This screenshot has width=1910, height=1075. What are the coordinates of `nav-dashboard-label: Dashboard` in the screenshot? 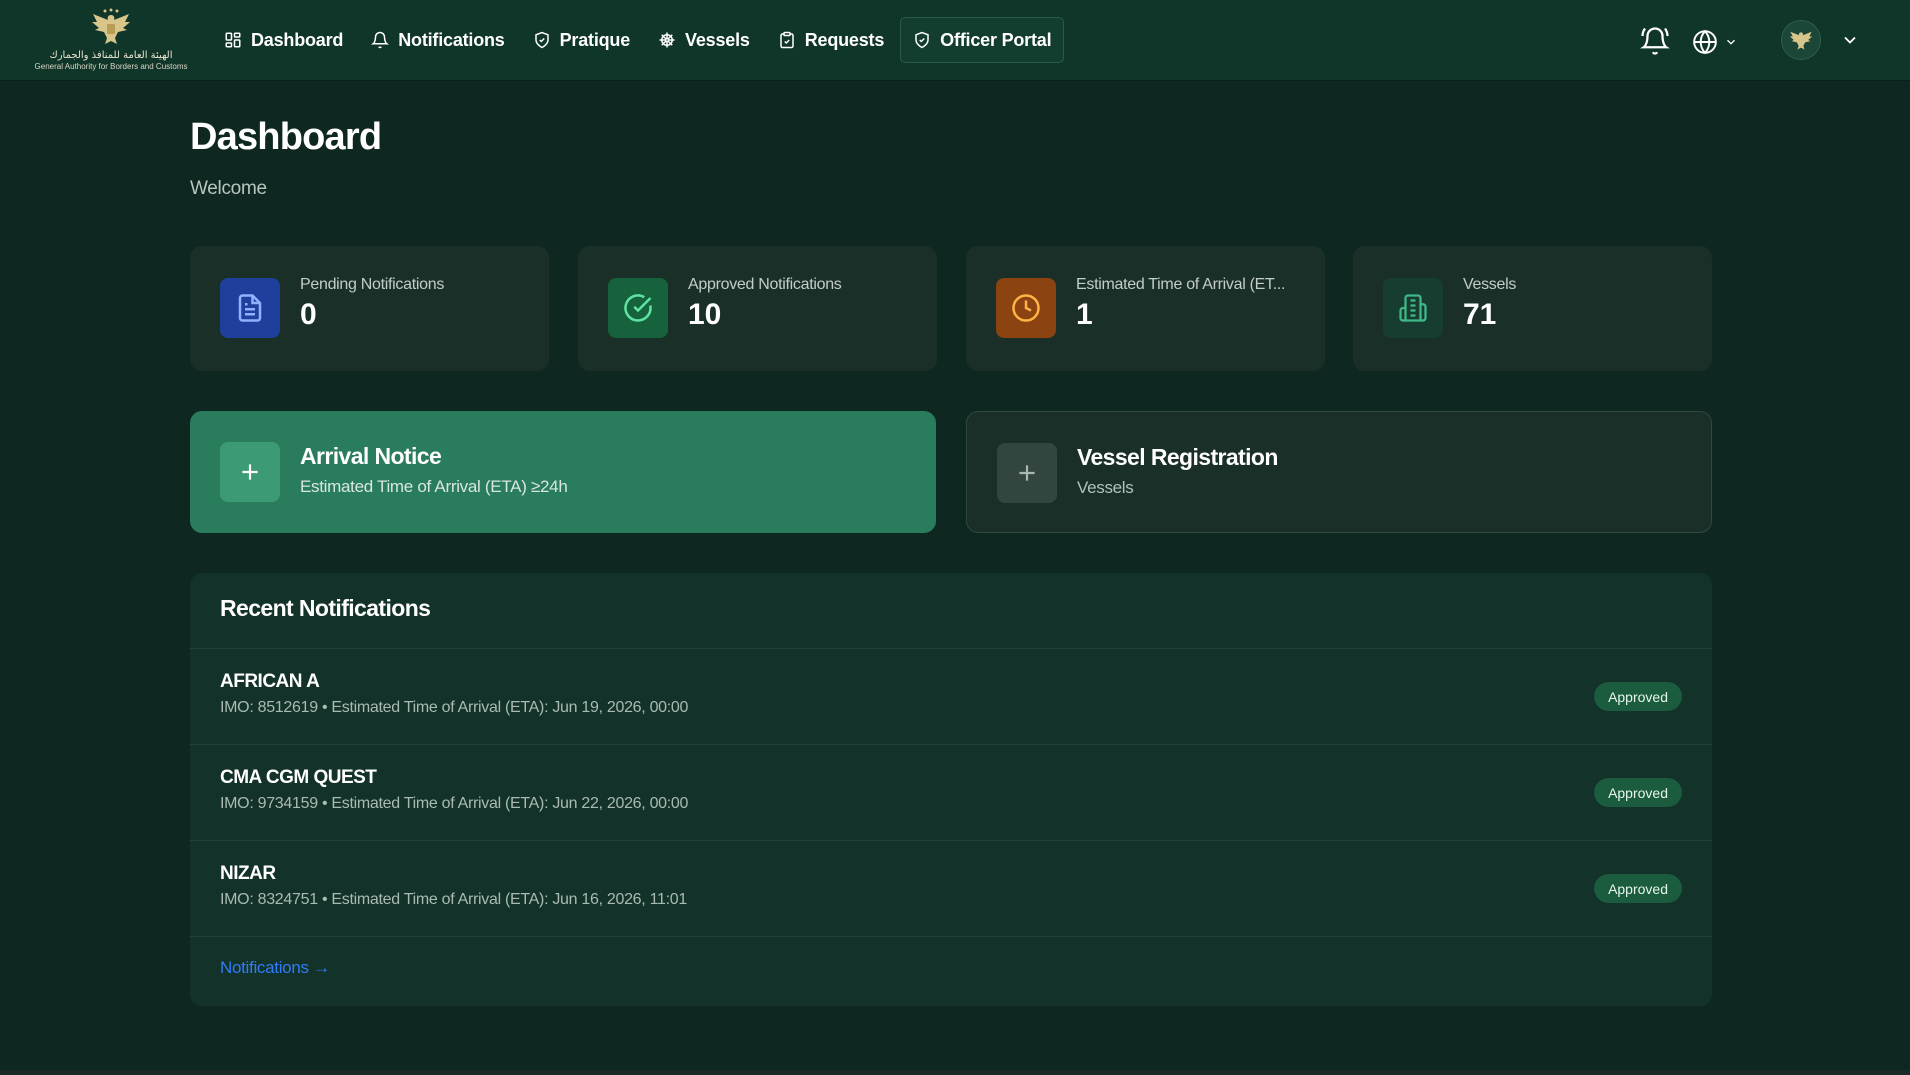 It's located at (297, 39).